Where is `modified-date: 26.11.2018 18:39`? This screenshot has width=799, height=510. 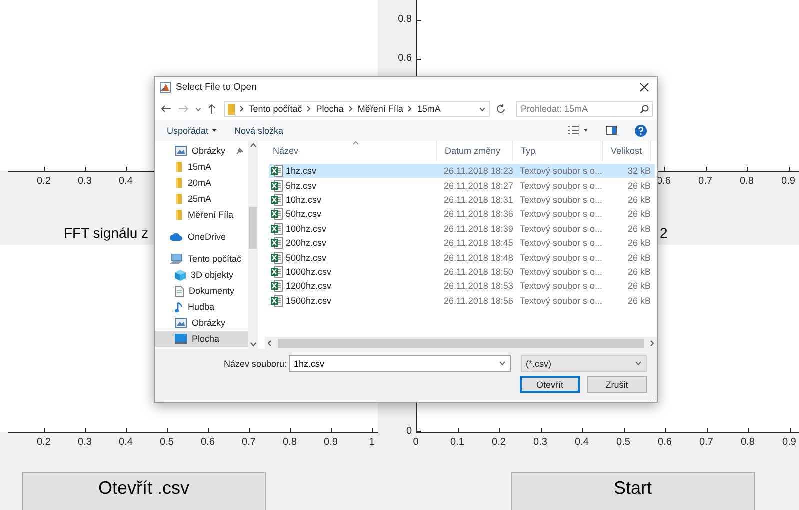
modified-date: 26.11.2018 18:39 is located at coordinates (478, 229).